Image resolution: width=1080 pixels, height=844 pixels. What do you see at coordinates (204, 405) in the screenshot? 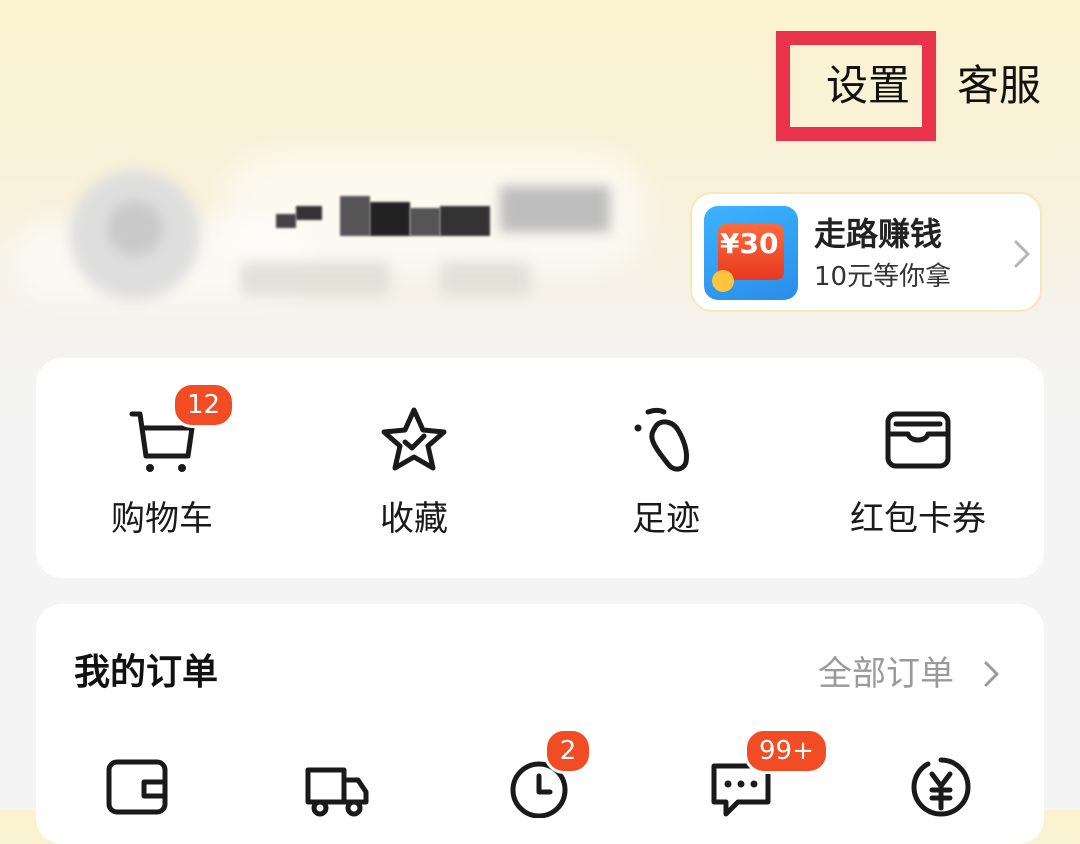
I see `cart-count-badge: 12` at bounding box center [204, 405].